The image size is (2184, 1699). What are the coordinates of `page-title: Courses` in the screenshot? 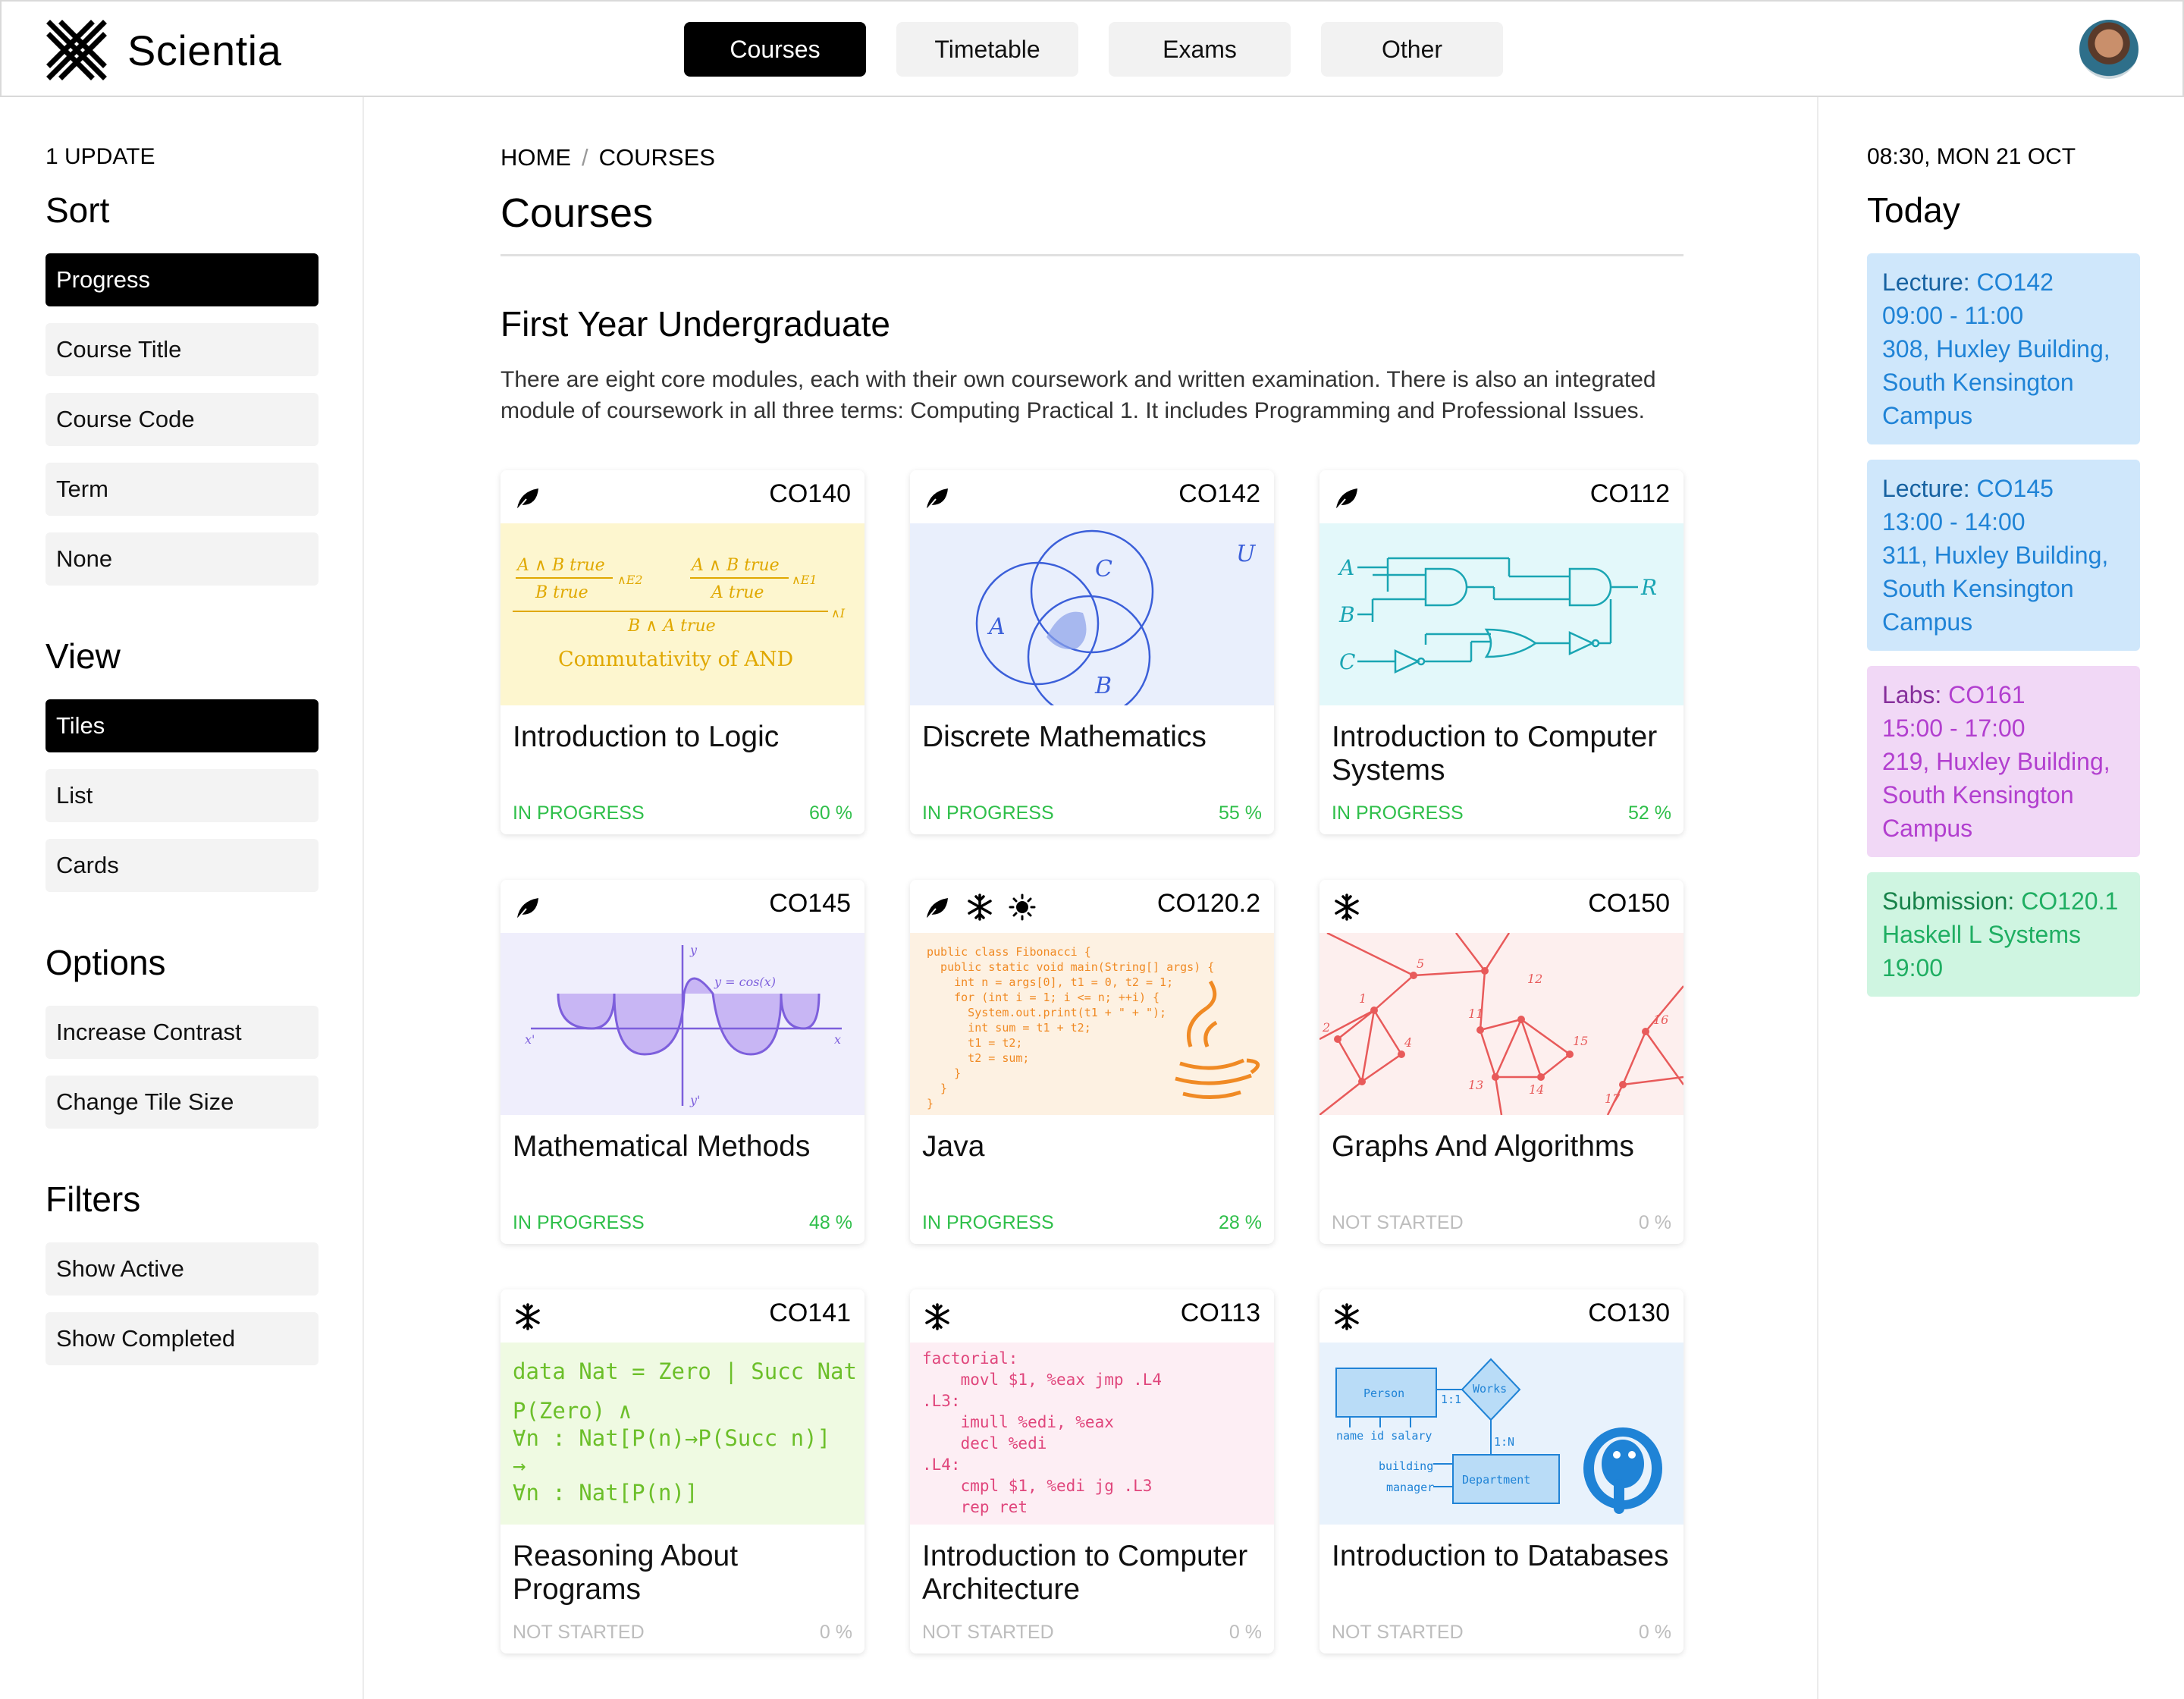 It's located at (577, 213).